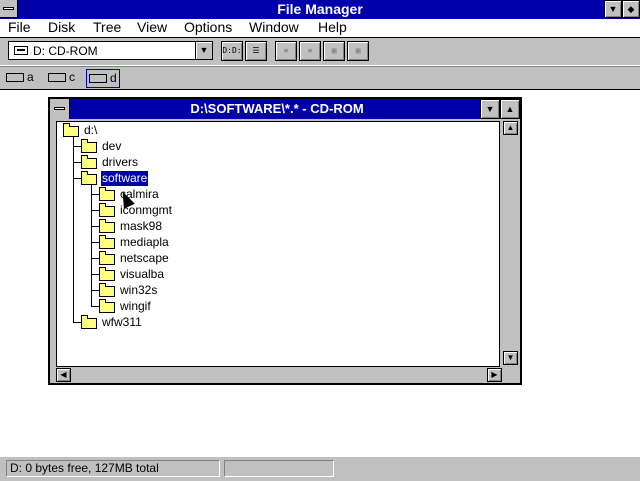 Image resolution: width=640 pixels, height=481 pixels. Describe the element at coordinates (510, 244) in the screenshot. I see `vertical-scrollbar: ▲ ▼` at that location.